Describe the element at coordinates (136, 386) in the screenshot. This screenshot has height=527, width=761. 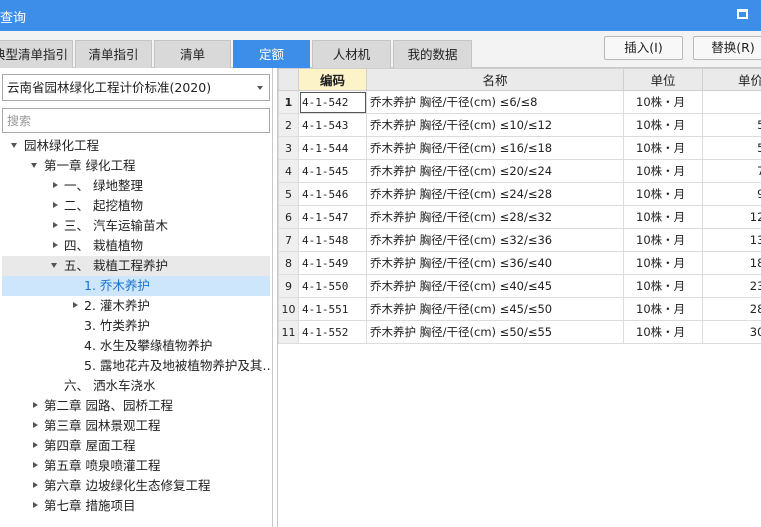
I see `tree-node: 六、 洒水车浇水` at that location.